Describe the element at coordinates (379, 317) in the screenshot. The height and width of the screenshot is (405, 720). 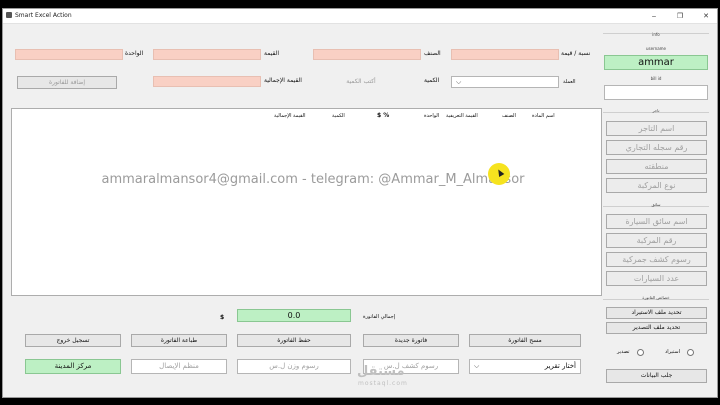
I see `invoice-total-label: إجمالي الفاتورة` at that location.